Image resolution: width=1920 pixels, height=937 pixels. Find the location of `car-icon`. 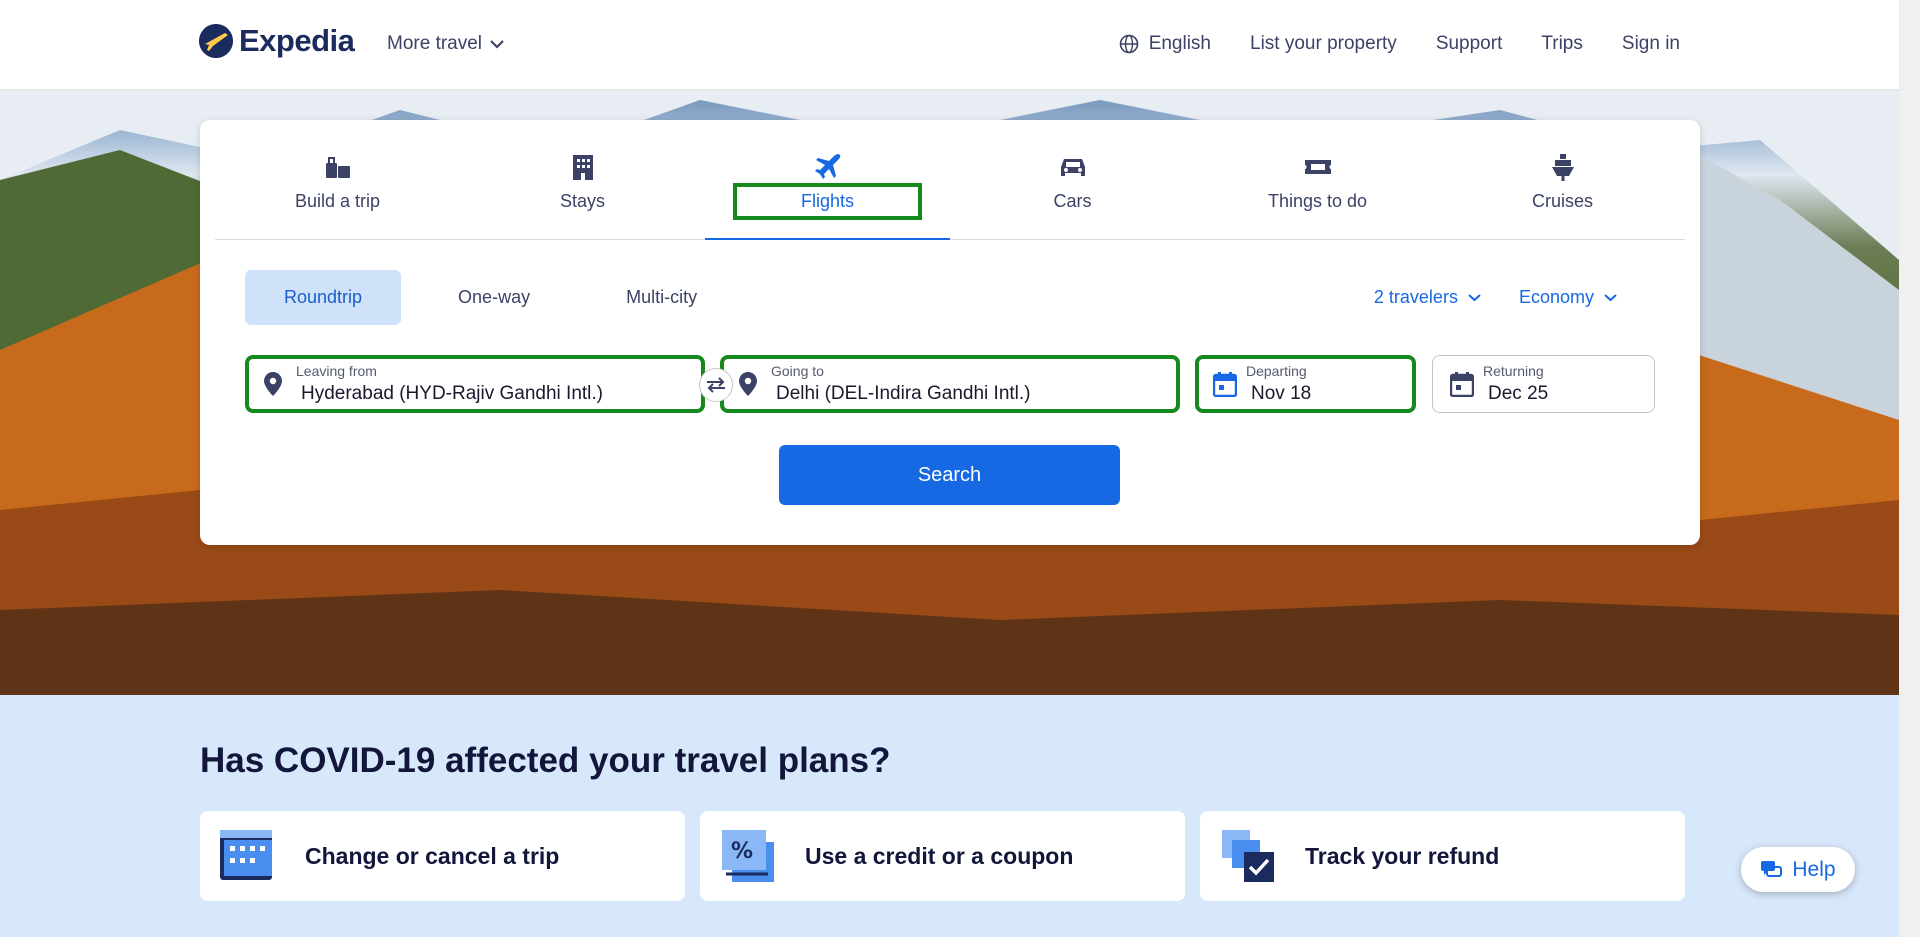

car-icon is located at coordinates (1072, 167).